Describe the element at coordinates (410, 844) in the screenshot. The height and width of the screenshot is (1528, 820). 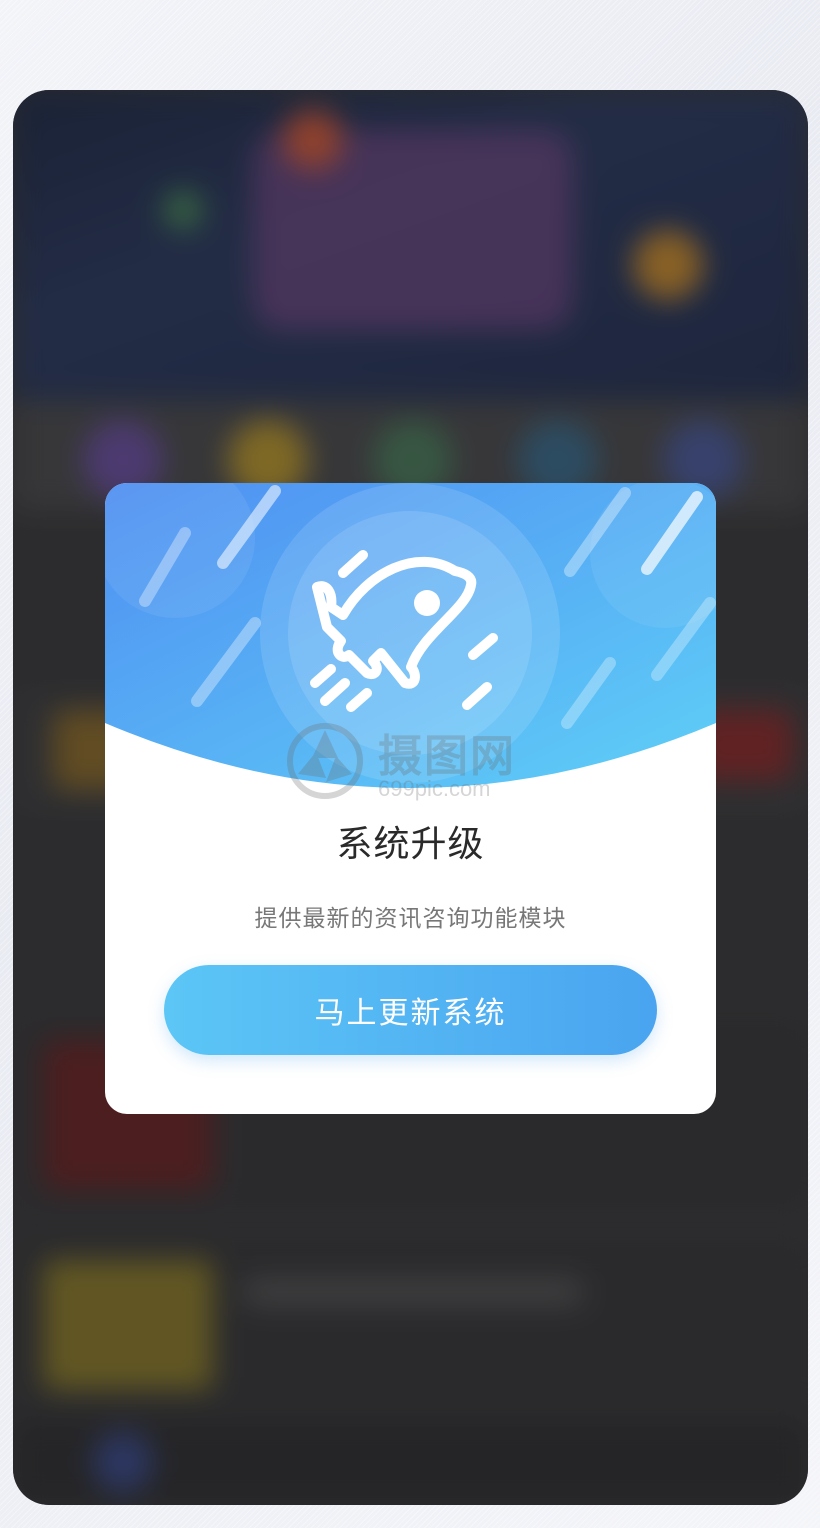
I see `dialog-title: 系统升级` at that location.